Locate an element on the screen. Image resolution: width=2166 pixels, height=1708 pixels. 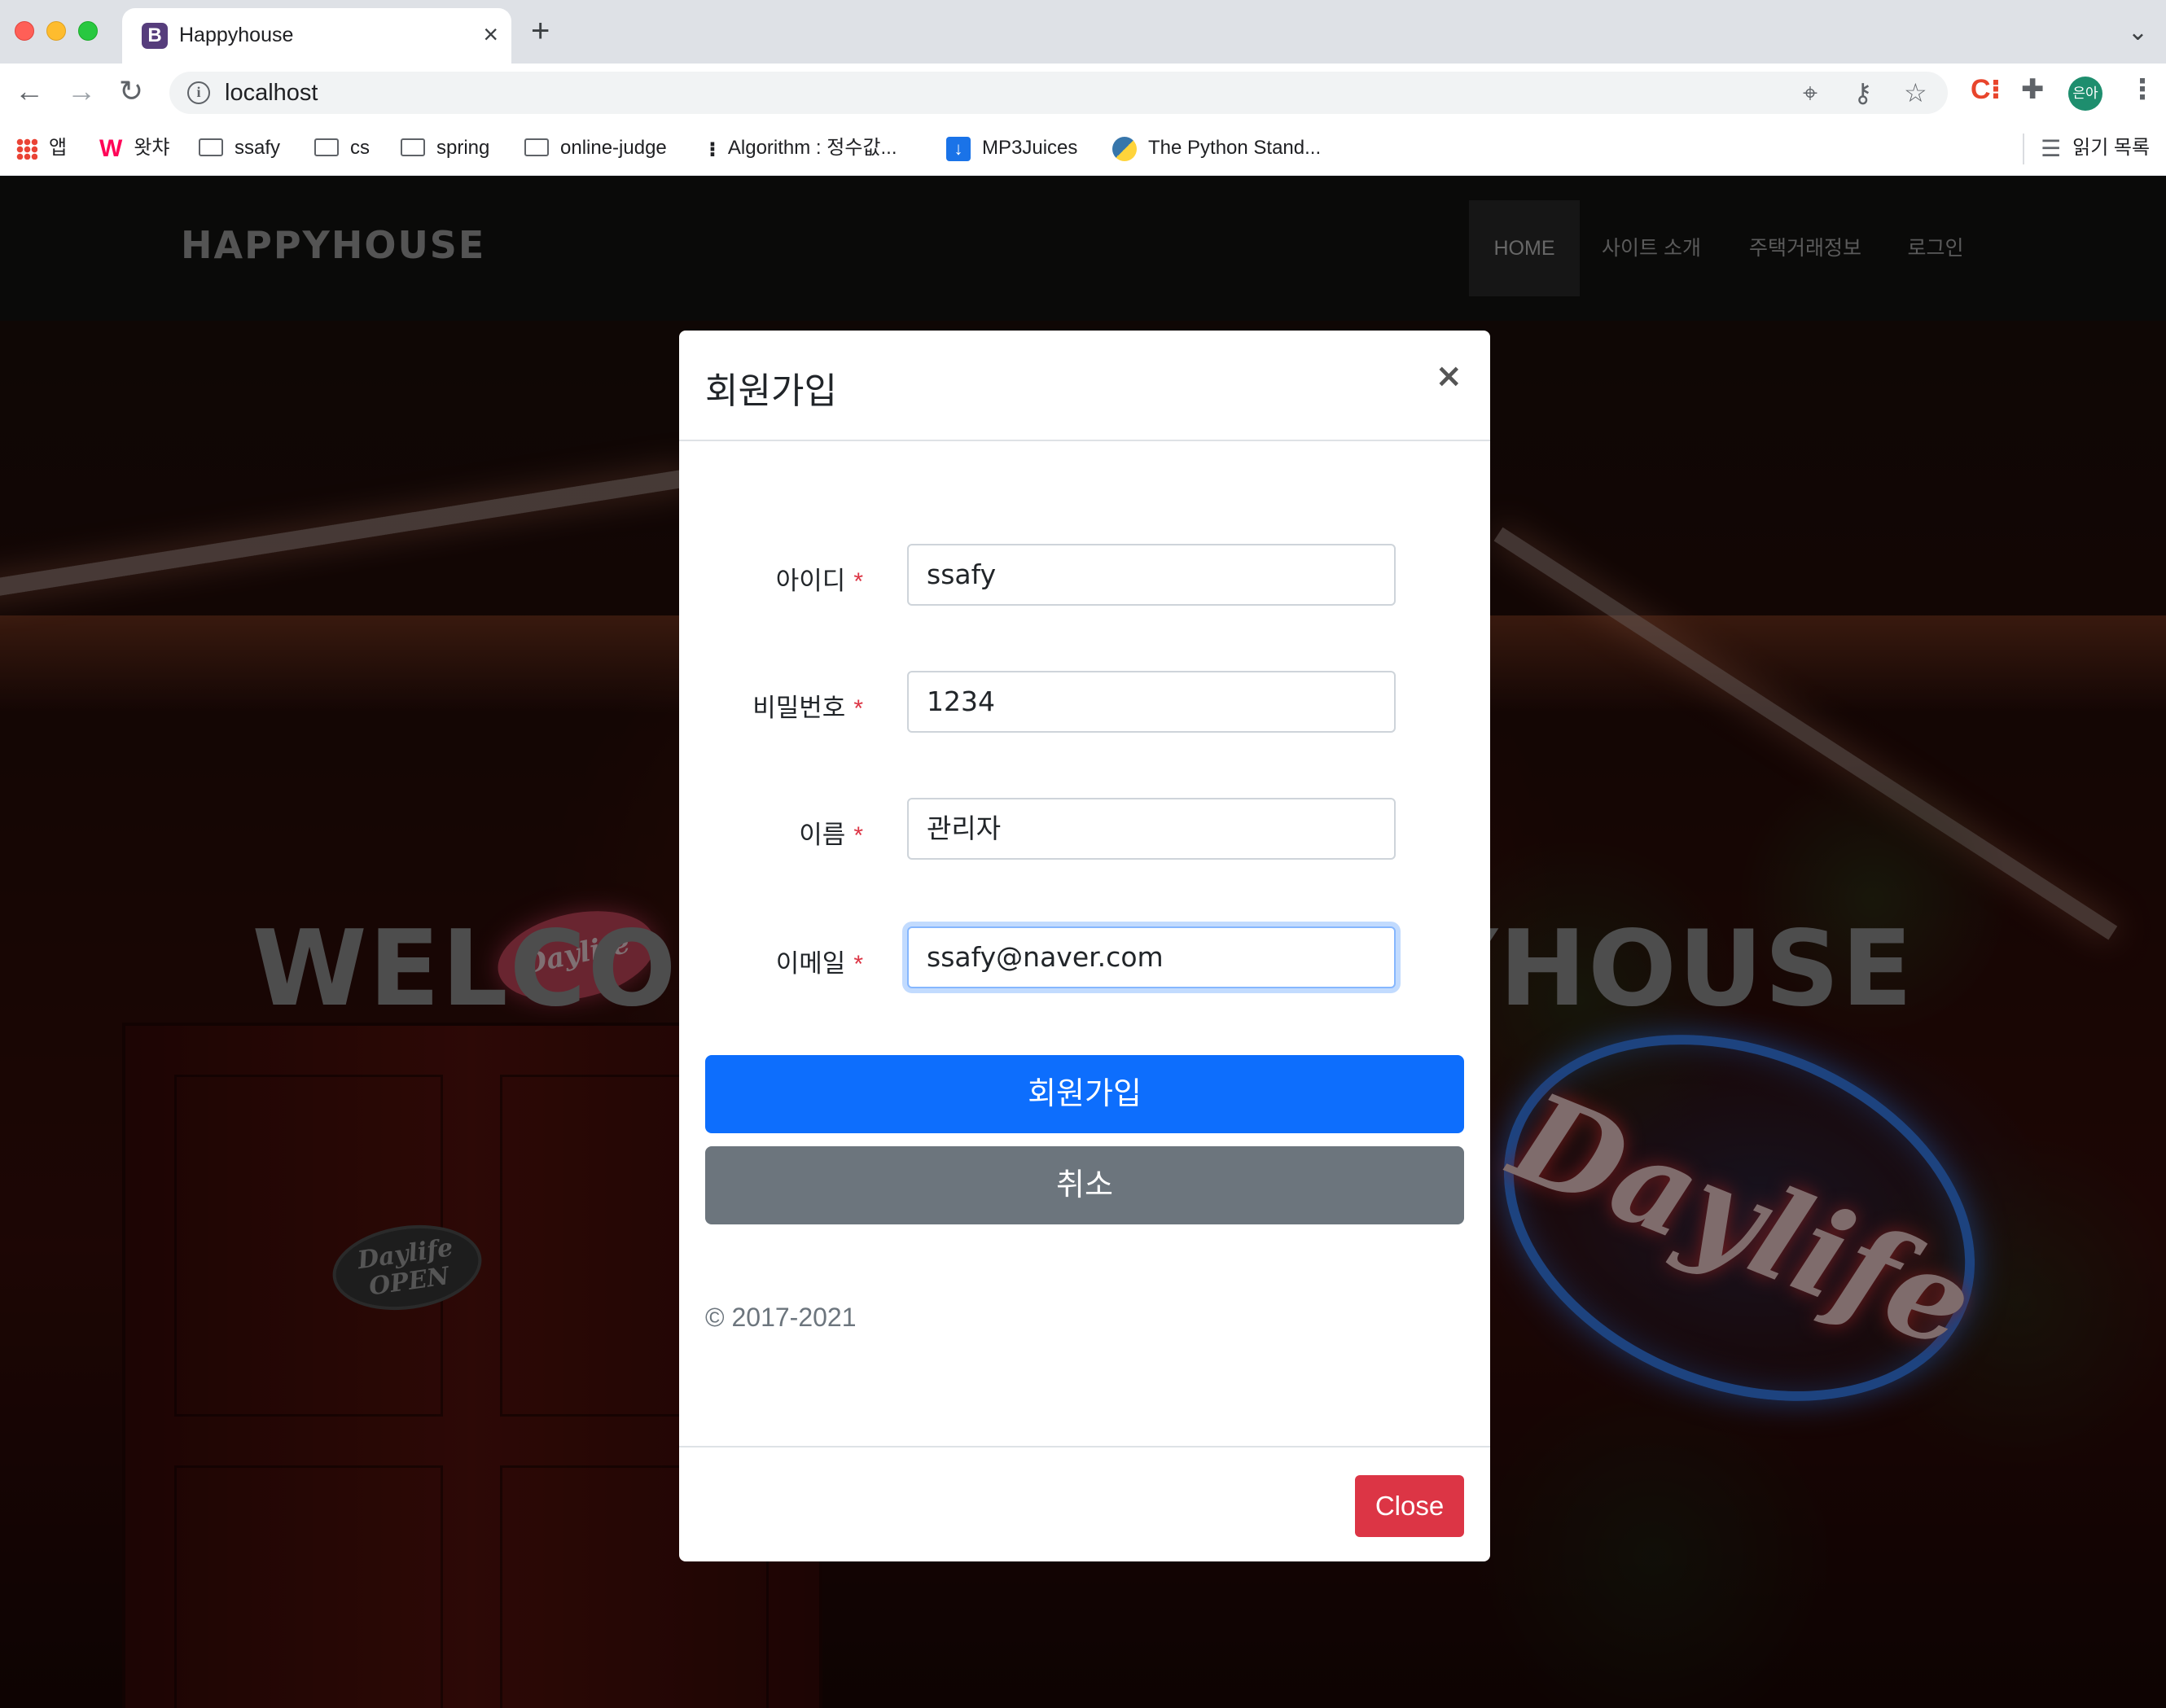
apps-grid-icon is located at coordinates (26, 149).